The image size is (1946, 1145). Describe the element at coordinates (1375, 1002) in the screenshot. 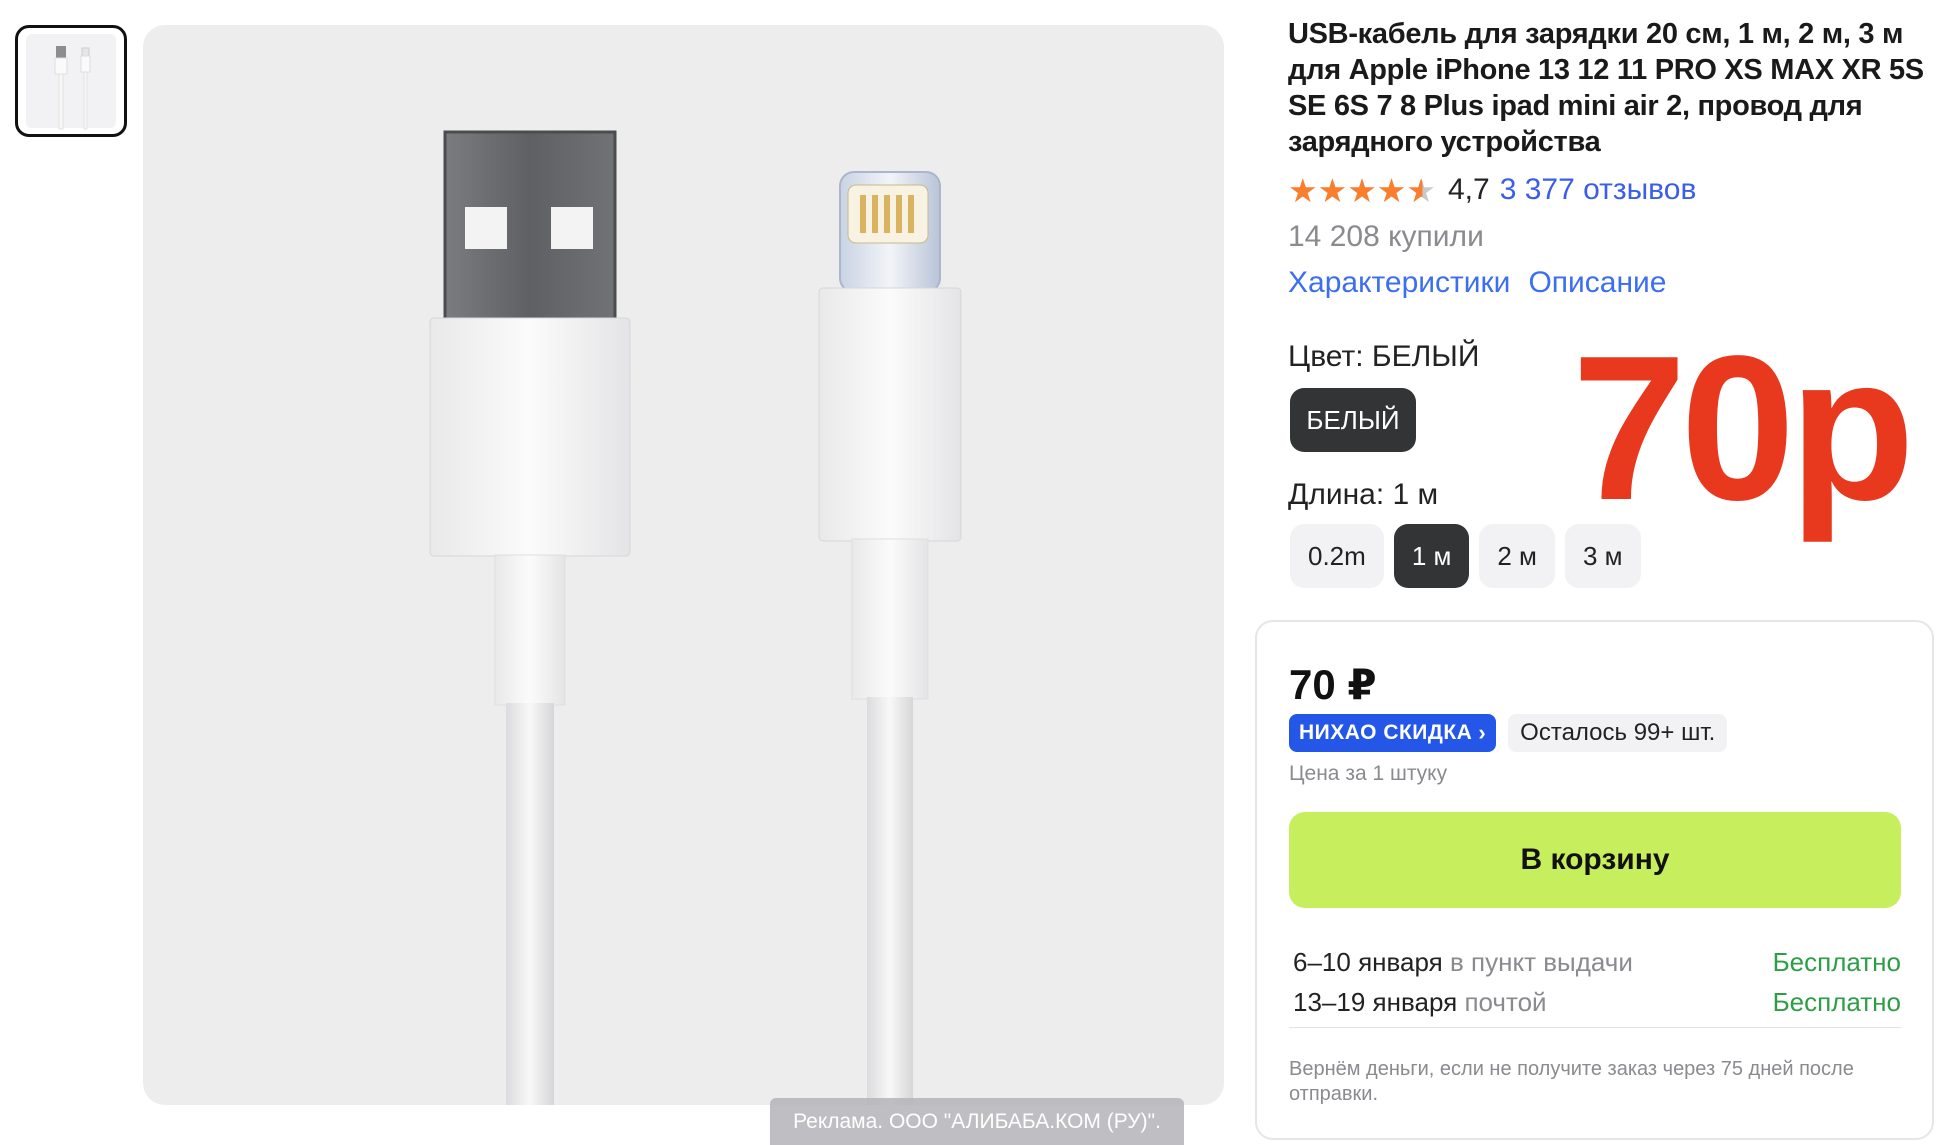

I see `delivery-dates: 13–19 января` at that location.